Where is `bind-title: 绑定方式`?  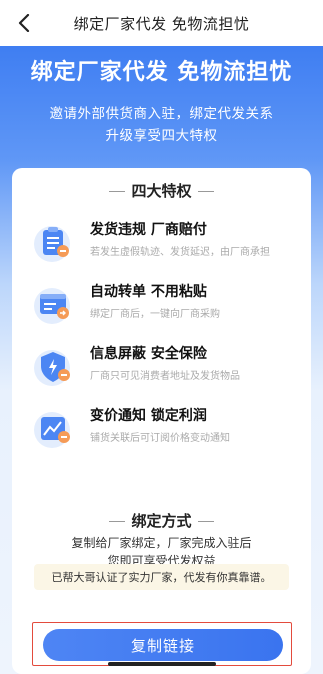
bind-title: 绑定方式 is located at coordinates (161, 520).